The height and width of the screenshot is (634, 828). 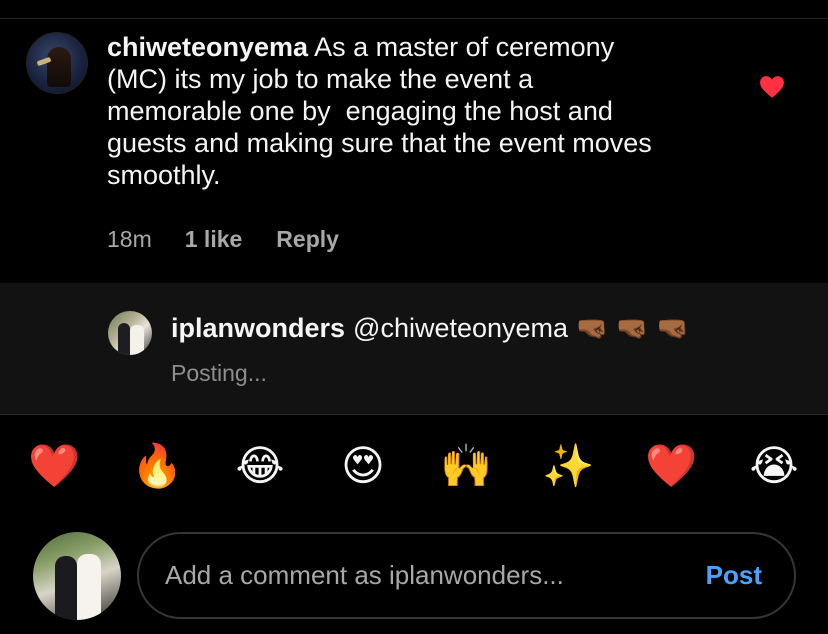 I want to click on emoji-sparkles-button: ✨, so click(x=568, y=466).